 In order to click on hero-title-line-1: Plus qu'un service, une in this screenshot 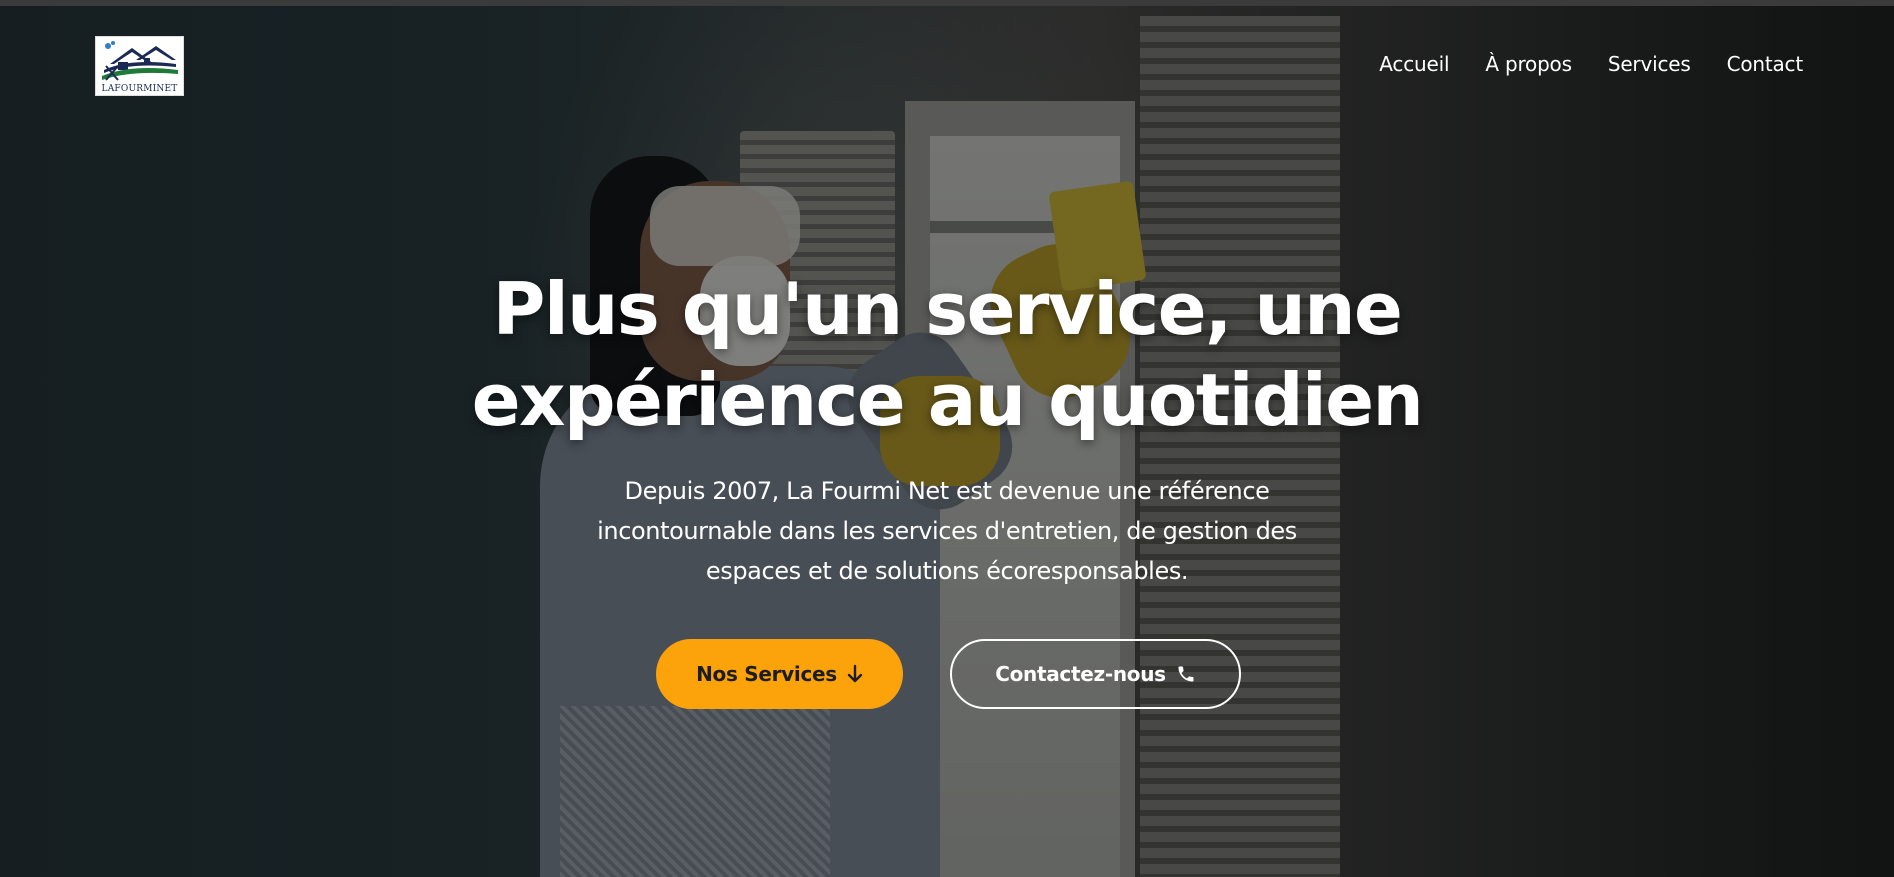, I will do `click(947, 309)`.